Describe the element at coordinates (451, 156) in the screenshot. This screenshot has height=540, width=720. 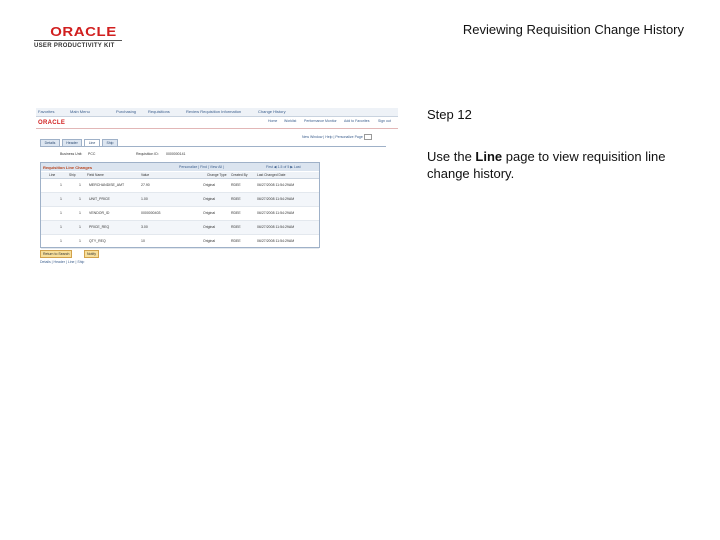
I see `step-text-before: Use the` at that location.